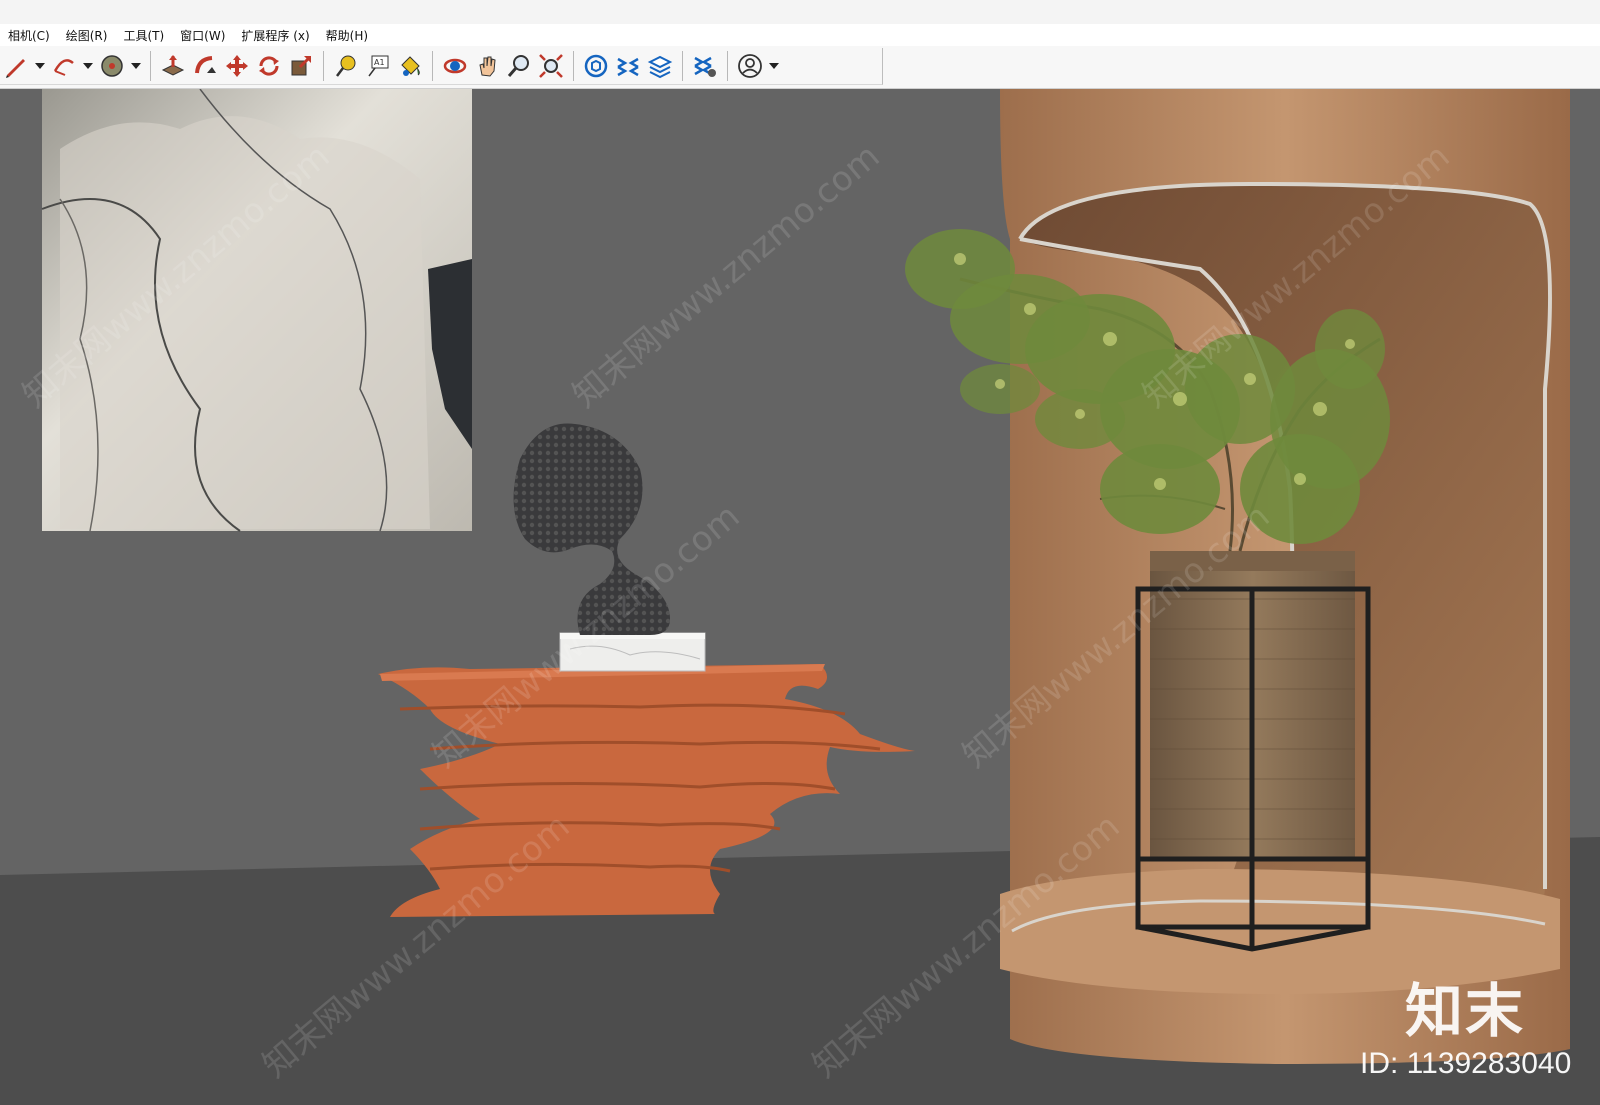 This screenshot has width=1600, height=1105. I want to click on followme-icon, so click(205, 66).